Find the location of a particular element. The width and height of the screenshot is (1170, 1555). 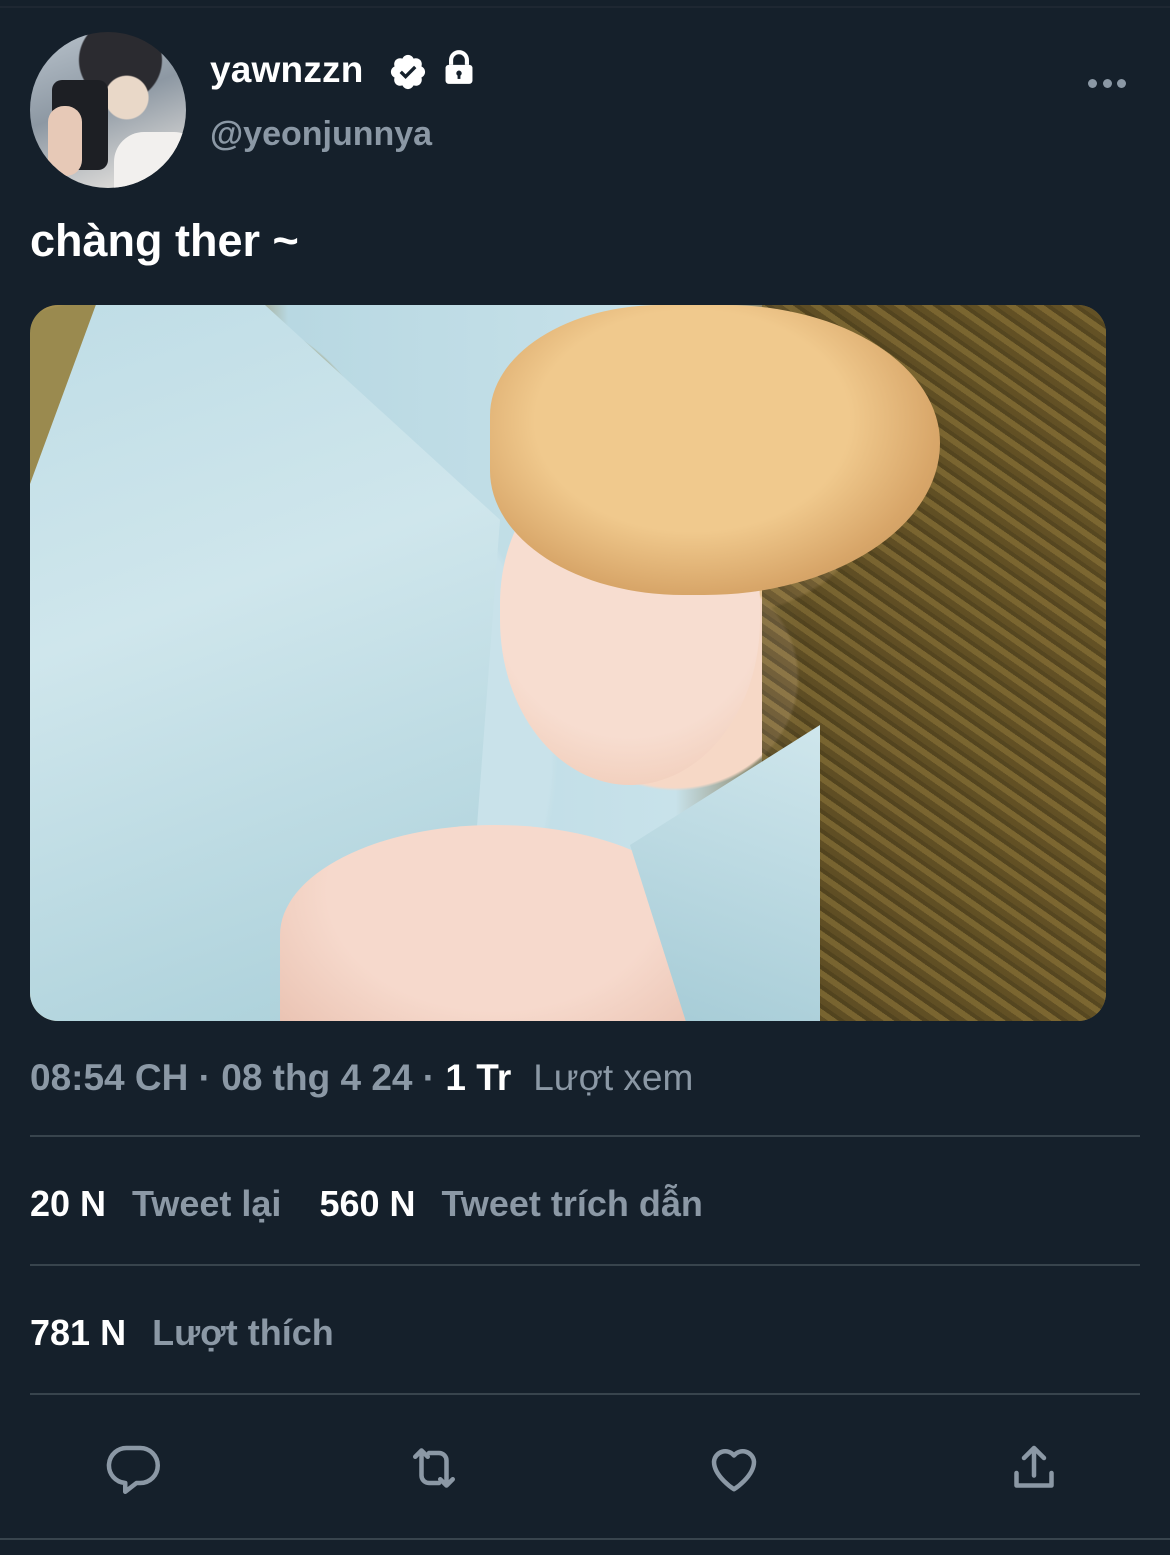

top-divider is located at coordinates (585, 4).